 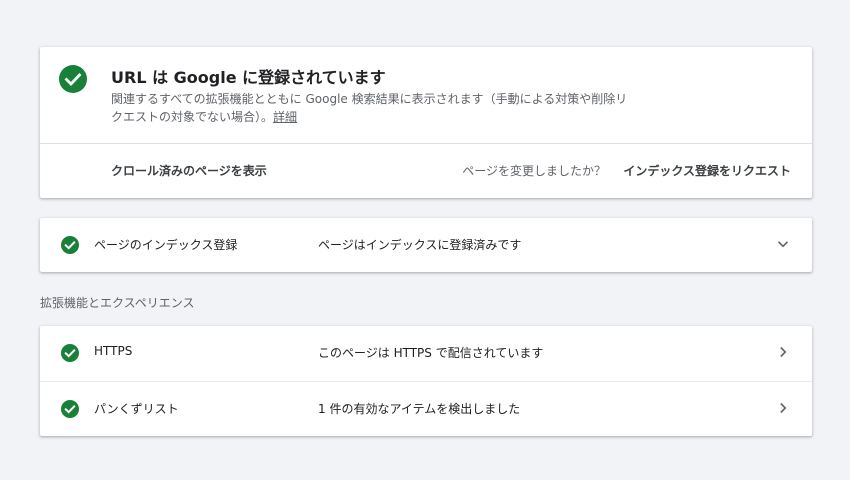 I want to click on enhancement-row-https: HTTPS このページは HTTPS で配信されています, so click(x=426, y=353).